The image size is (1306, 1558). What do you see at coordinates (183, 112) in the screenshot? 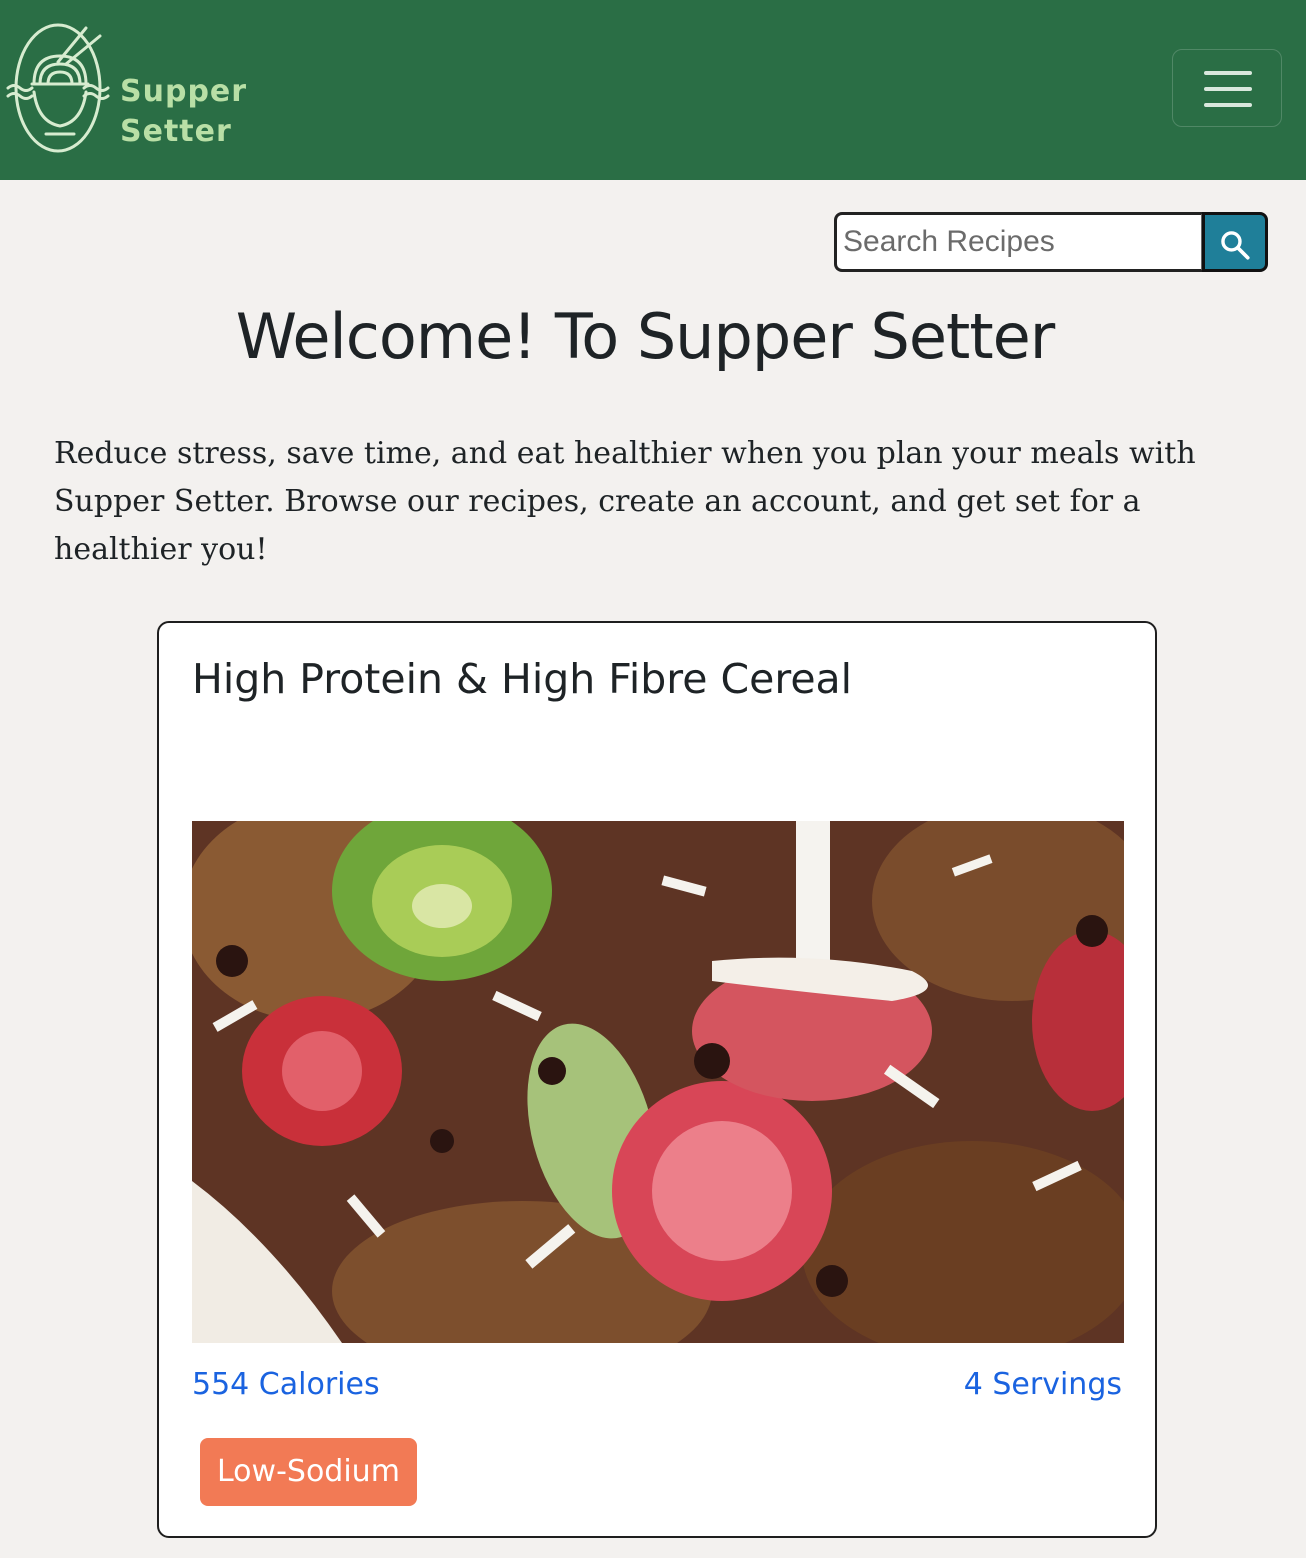
I see `brand-name: Supper Setter` at bounding box center [183, 112].